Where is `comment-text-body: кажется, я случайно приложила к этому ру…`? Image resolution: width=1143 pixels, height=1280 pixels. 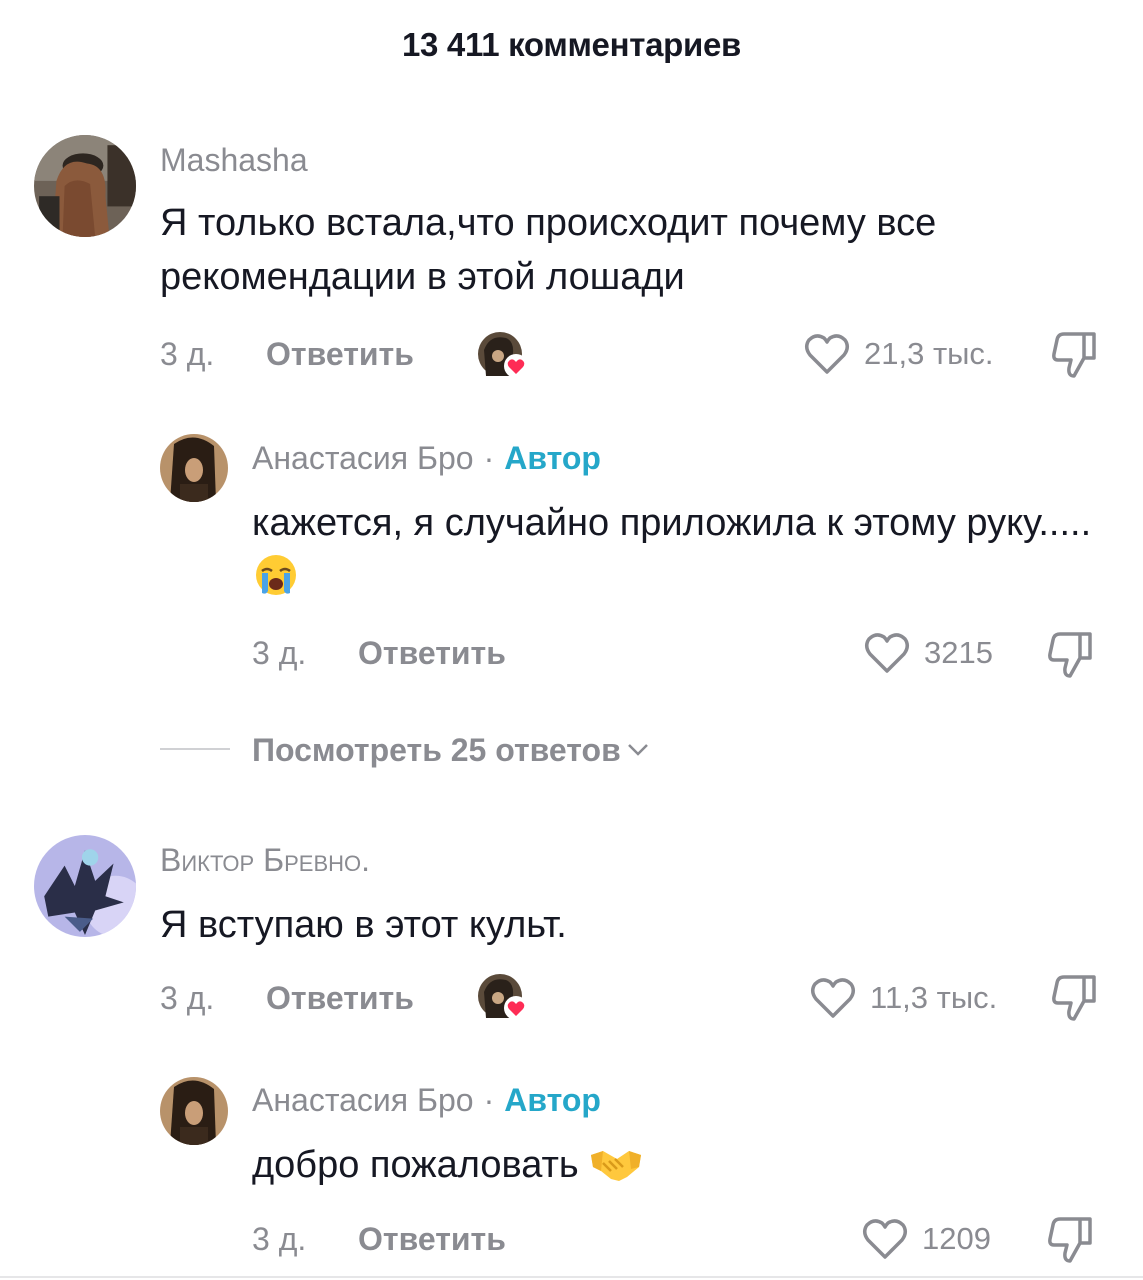 comment-text-body: кажется, я случайно приложила к этому ру… is located at coordinates (672, 523).